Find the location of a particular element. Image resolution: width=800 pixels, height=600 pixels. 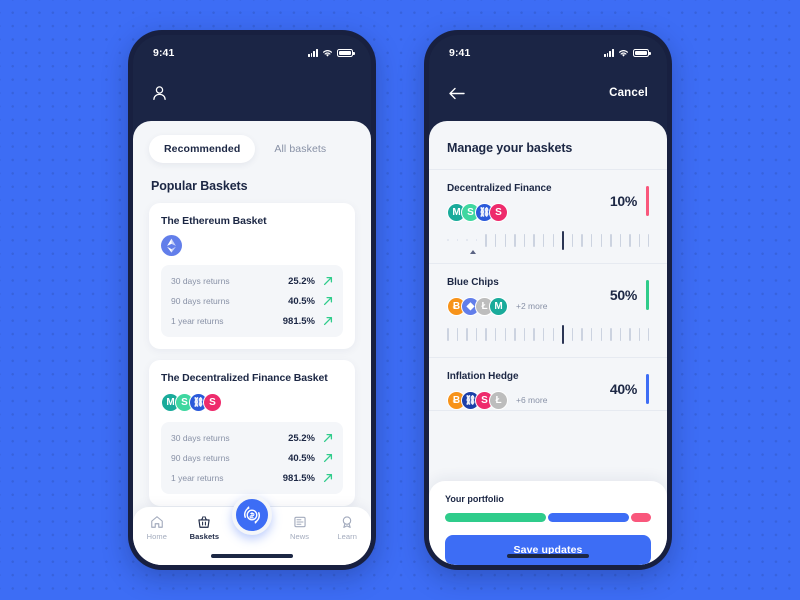

maker-coin-icon: M is located at coordinates (498, 306).